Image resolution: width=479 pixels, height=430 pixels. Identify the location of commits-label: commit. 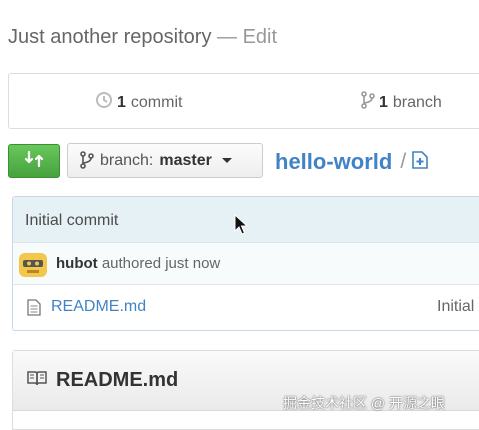
(156, 102).